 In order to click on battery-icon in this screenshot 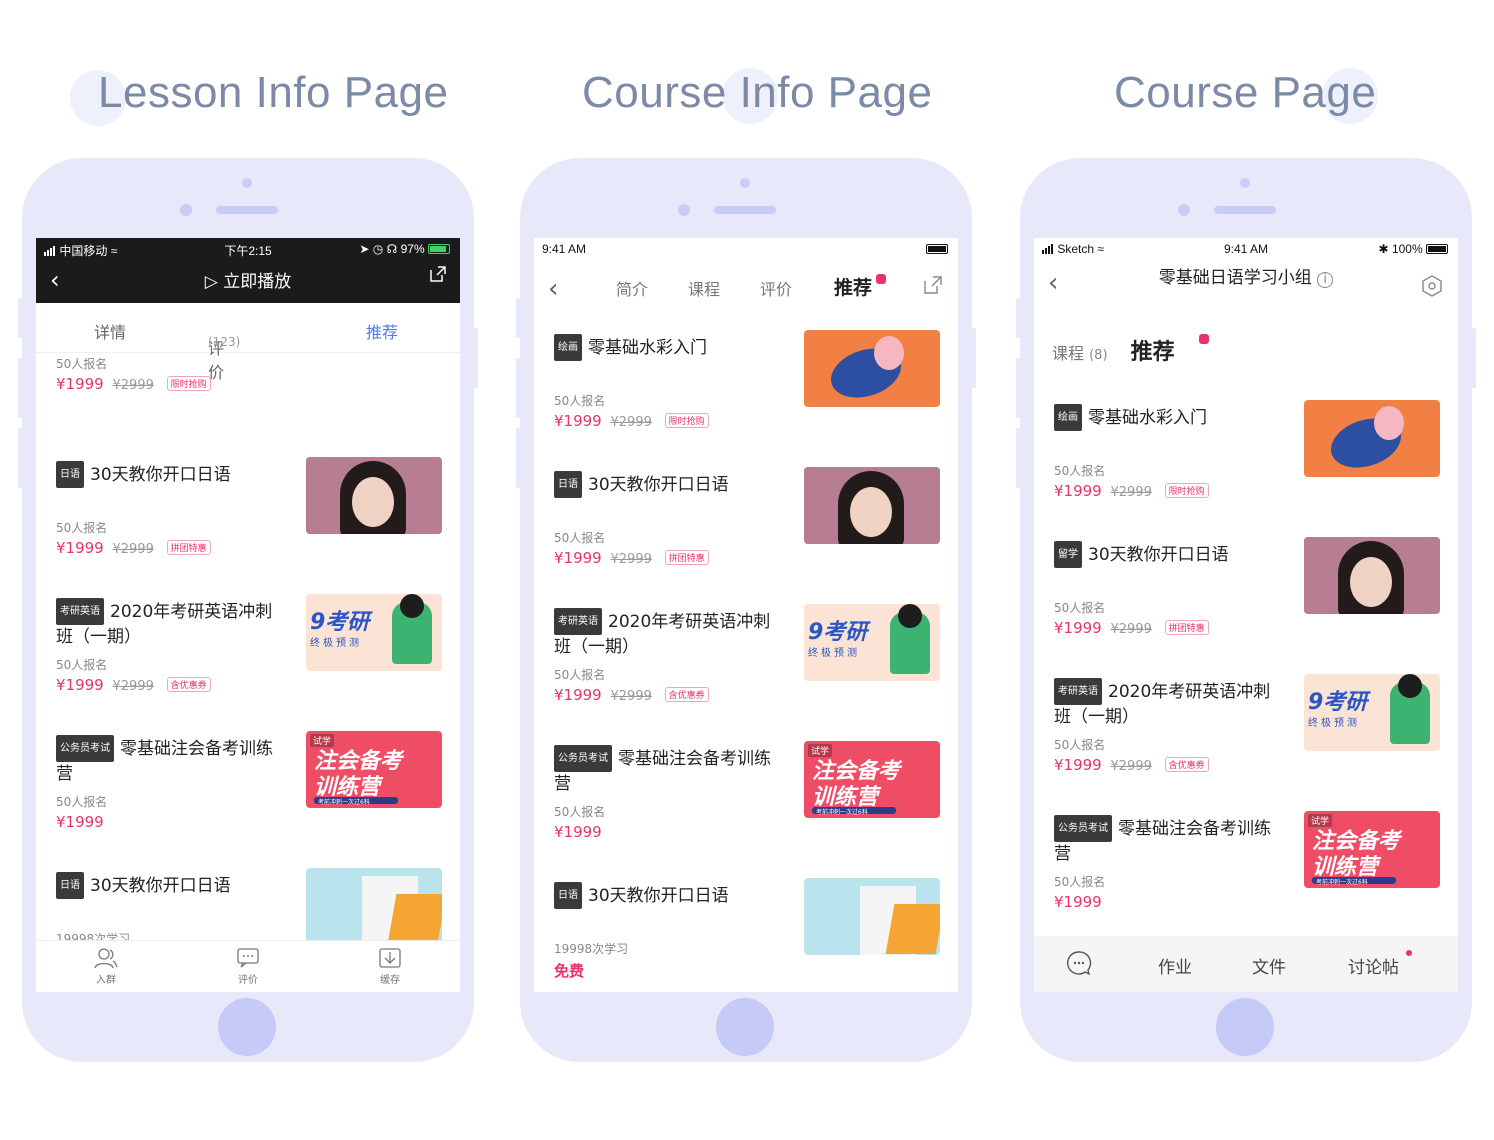, I will do `click(439, 249)`.